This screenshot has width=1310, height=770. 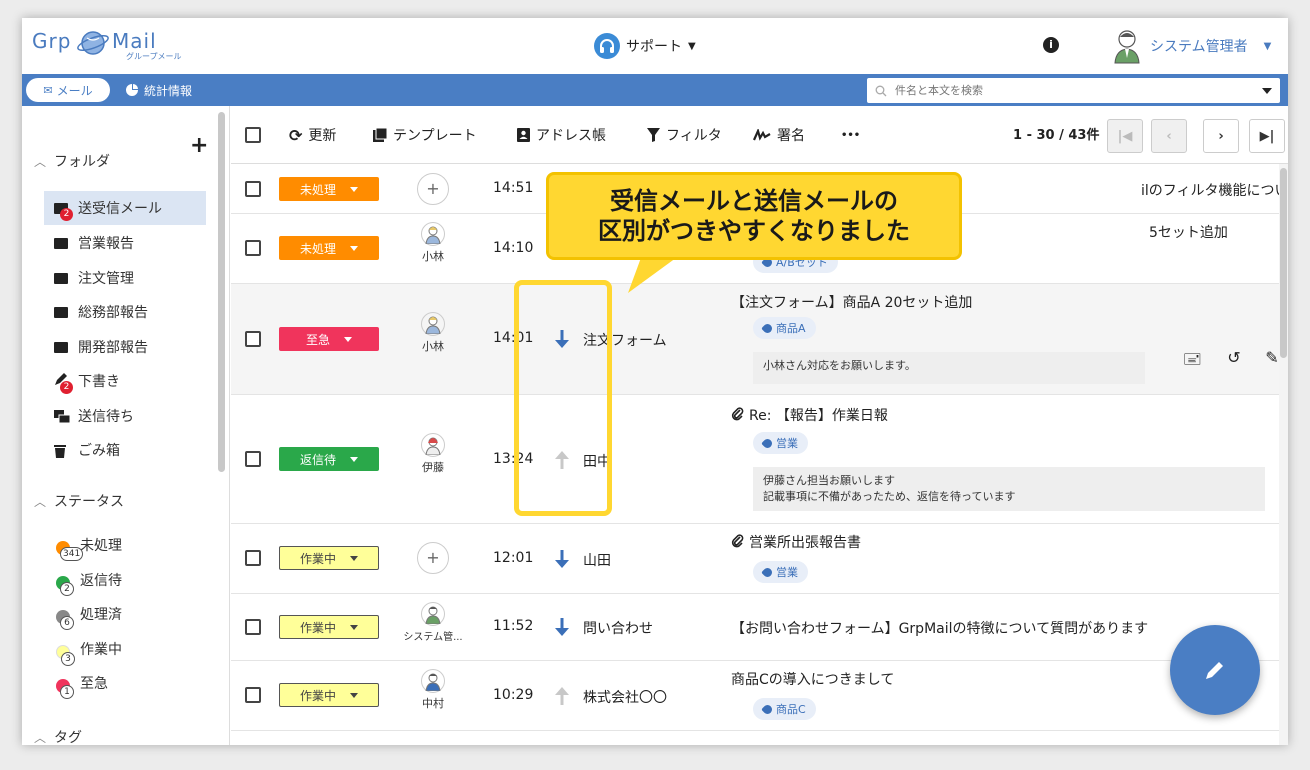 I want to click on compose-button, so click(x=1215, y=670).